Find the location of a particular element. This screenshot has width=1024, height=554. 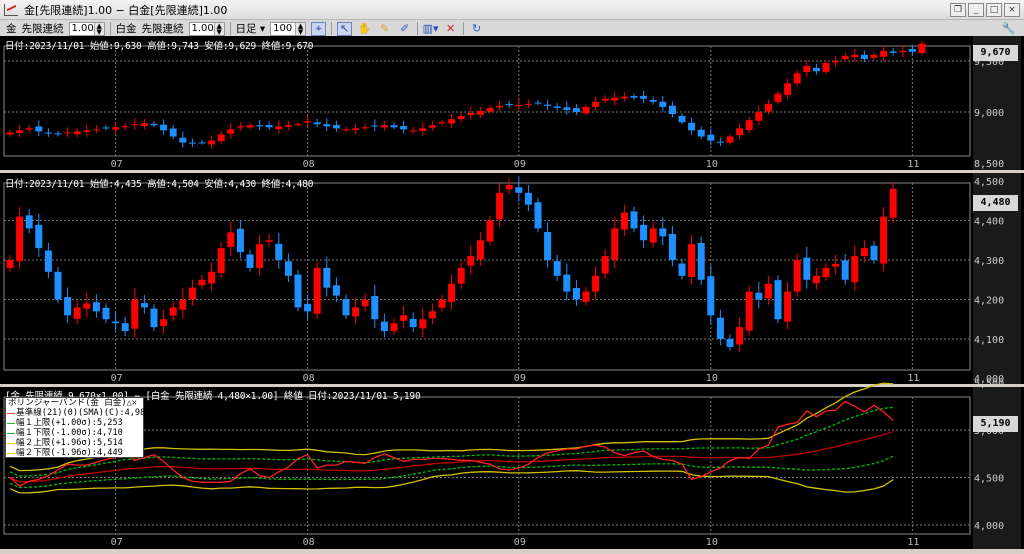

x-tick-label: 07 is located at coordinates (117, 164).